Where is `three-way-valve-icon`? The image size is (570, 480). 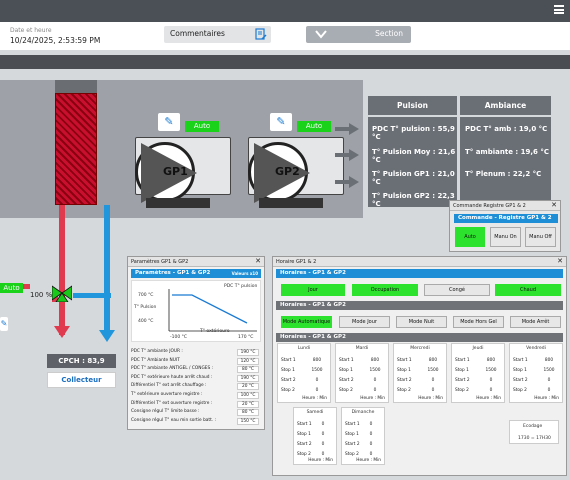 three-way-valve-icon is located at coordinates (62, 293).